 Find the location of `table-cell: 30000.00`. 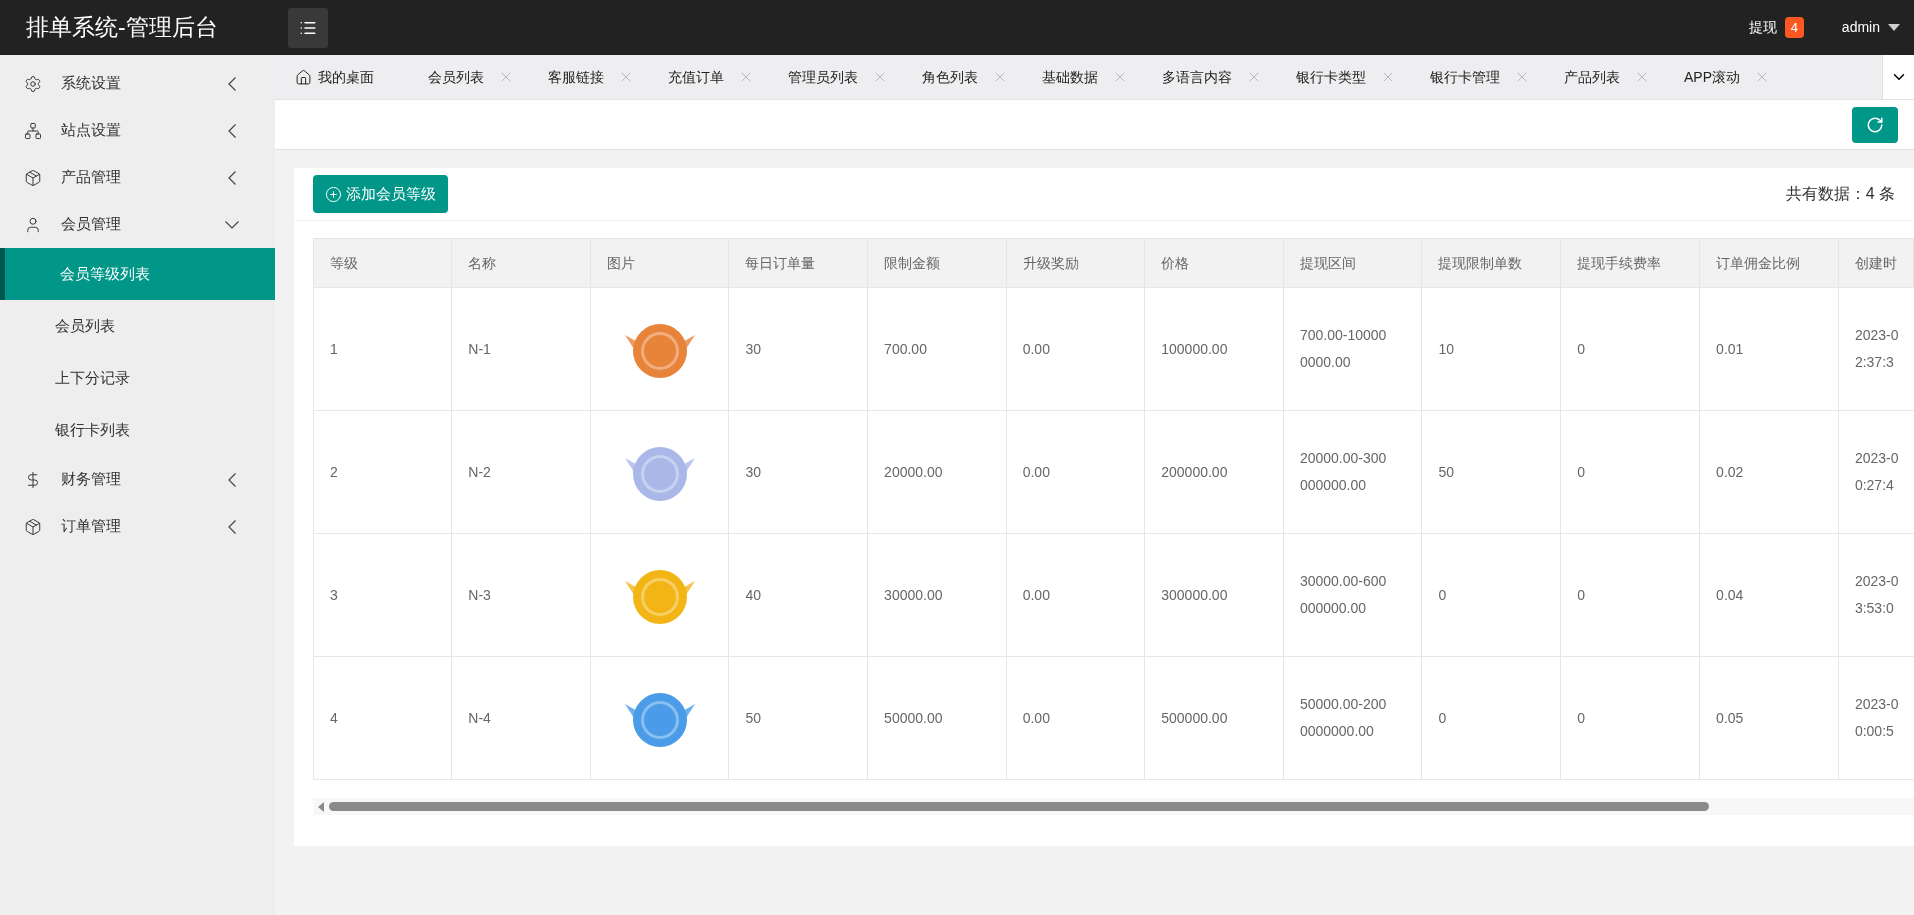

table-cell: 30000.00 is located at coordinates (937, 595).